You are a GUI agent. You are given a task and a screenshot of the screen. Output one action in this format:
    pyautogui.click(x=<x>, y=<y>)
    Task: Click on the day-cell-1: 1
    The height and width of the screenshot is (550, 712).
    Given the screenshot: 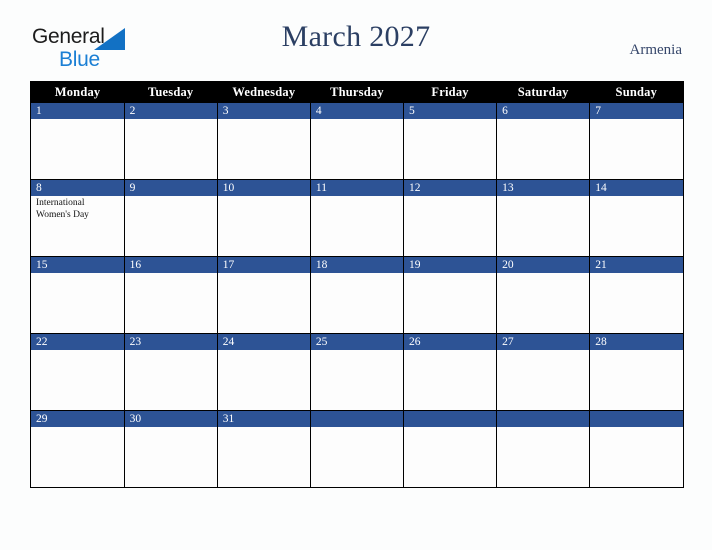 What is the action you would take?
    pyautogui.click(x=77, y=141)
    